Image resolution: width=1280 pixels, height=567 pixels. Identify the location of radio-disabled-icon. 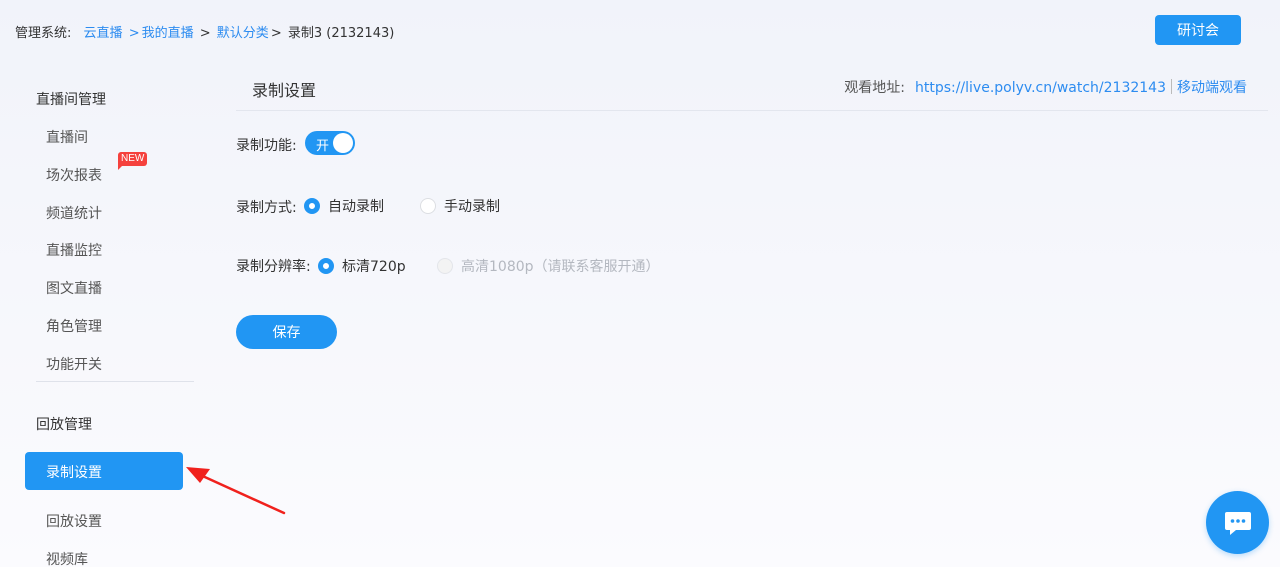
(445, 266).